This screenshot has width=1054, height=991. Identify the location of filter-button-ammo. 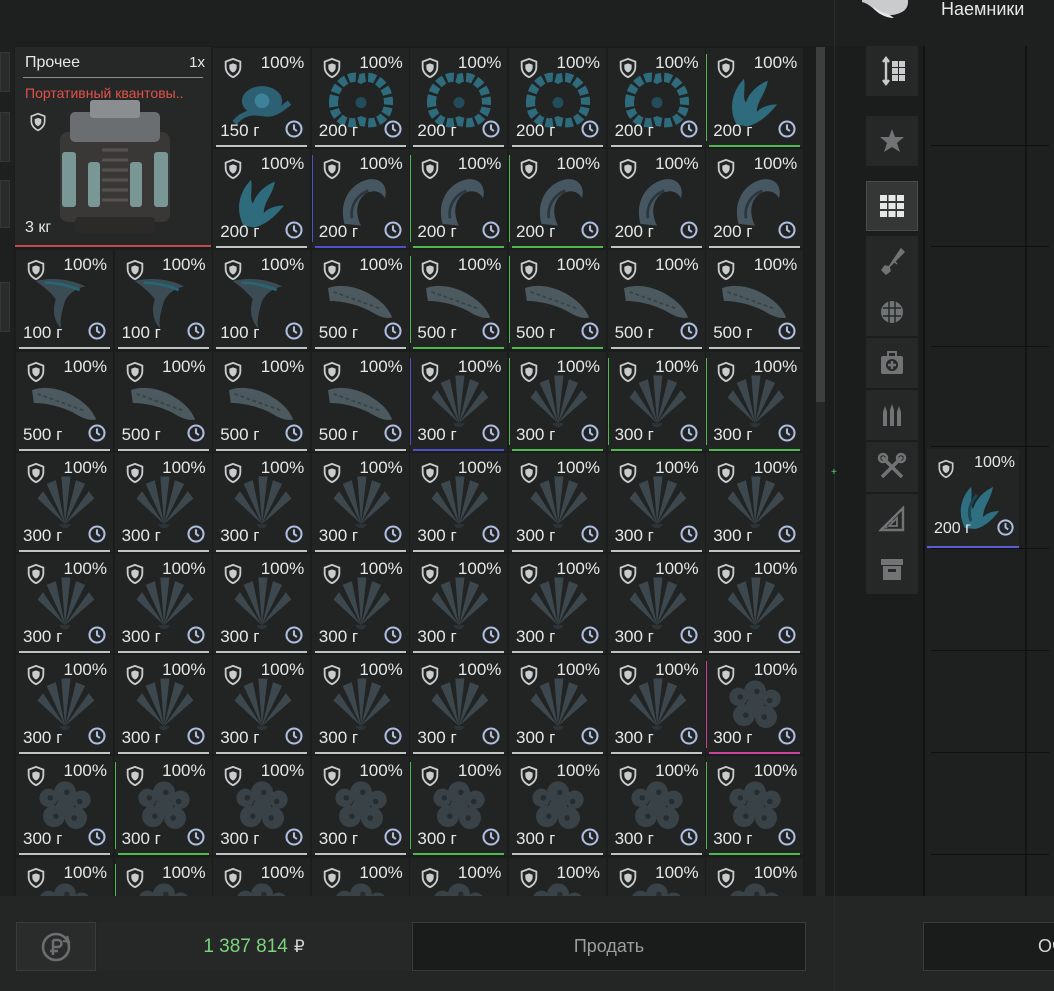
(892, 415).